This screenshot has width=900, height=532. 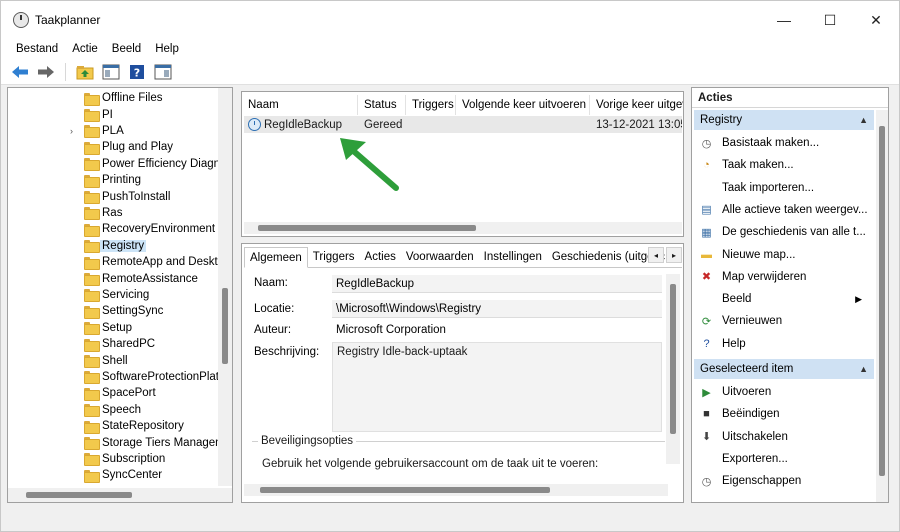 What do you see at coordinates (706, 277) in the screenshot?
I see `delete-icon: ✖` at bounding box center [706, 277].